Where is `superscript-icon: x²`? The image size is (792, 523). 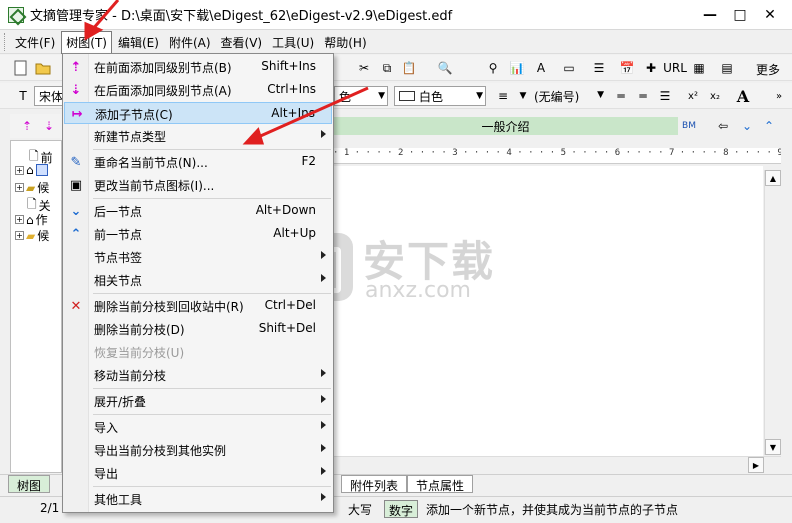
superscript-icon: x² is located at coordinates (693, 96).